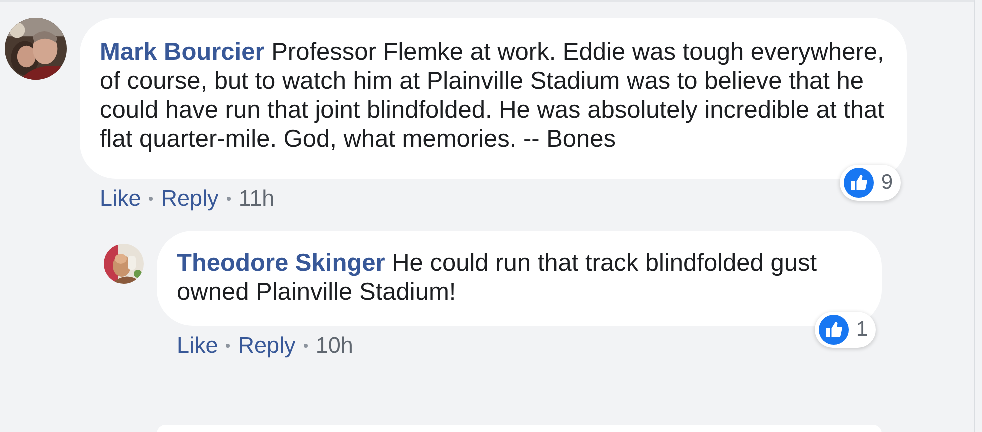 Image resolution: width=982 pixels, height=432 pixels. Describe the element at coordinates (182, 52) in the screenshot. I see `author-link: Mark Bourcier` at that location.